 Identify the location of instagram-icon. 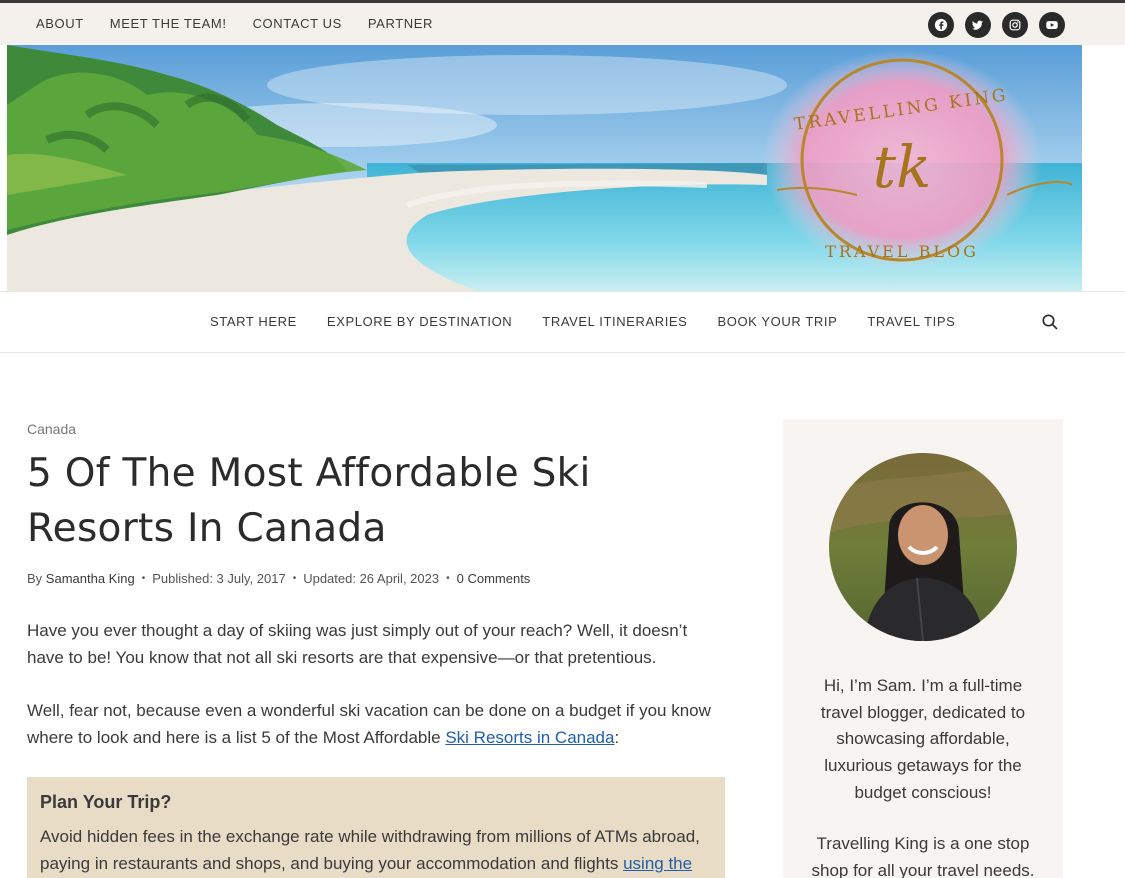
(1015, 25).